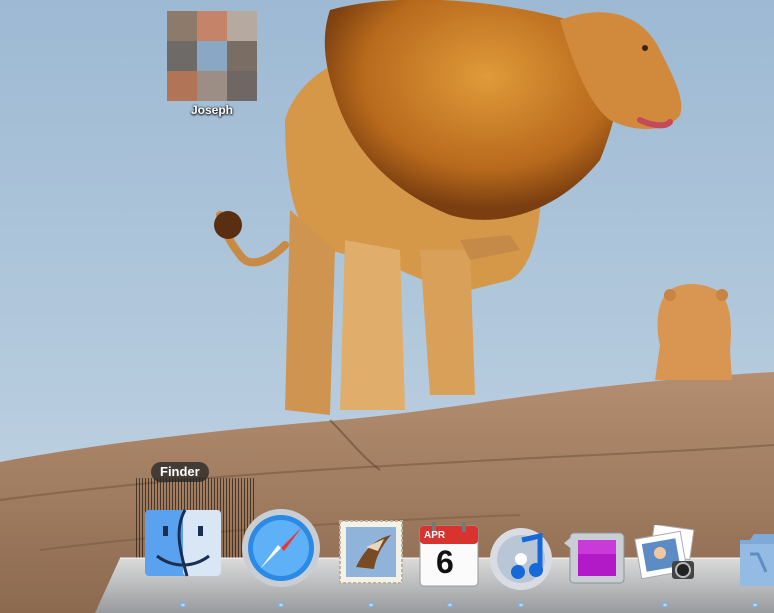 Image resolution: width=774 pixels, height=613 pixels. I want to click on mail-icon, so click(371, 552).